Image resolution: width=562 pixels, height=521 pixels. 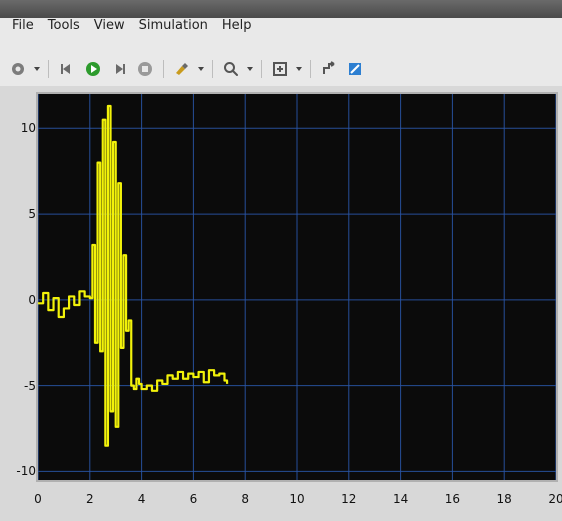 What do you see at coordinates (141, 499) in the screenshot?
I see `x-tick-label: 4` at bounding box center [141, 499].